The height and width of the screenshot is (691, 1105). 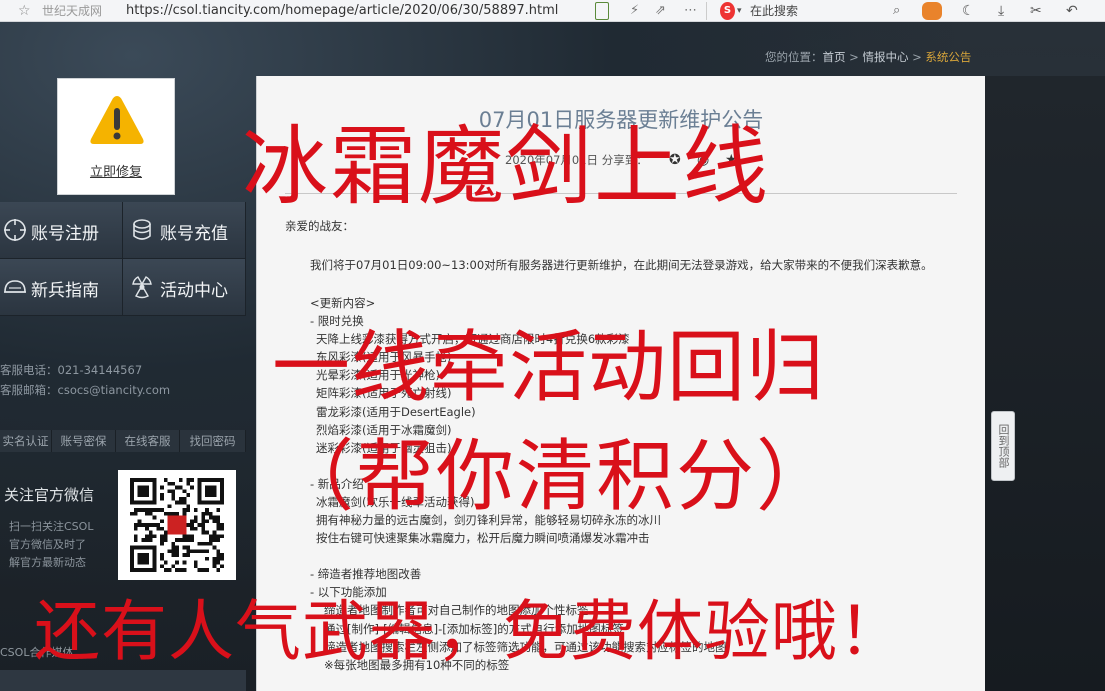 I want to click on game-controller-icon, so click(x=932, y=11).